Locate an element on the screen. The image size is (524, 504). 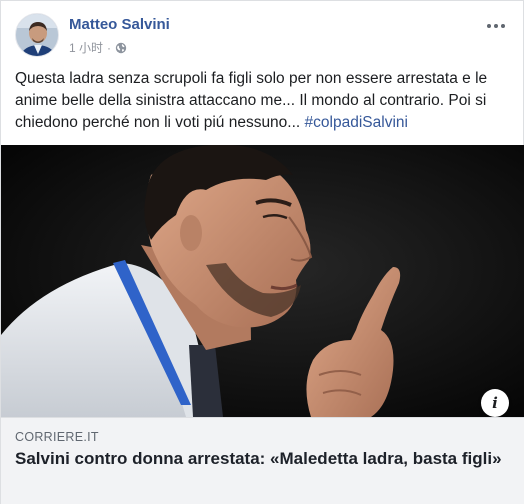
avatar-portrait-icon is located at coordinates (37, 35).